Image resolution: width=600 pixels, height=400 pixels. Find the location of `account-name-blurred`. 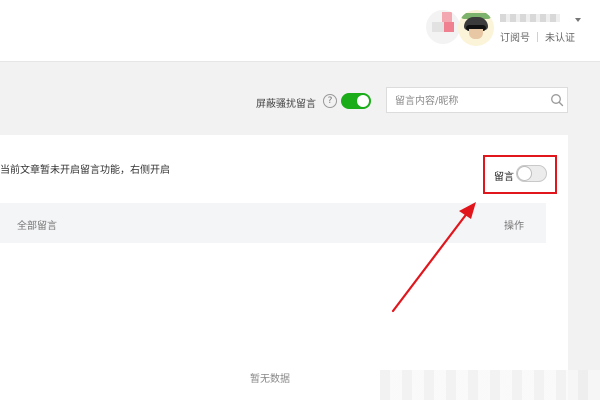

account-name-blurred is located at coordinates (530, 18).